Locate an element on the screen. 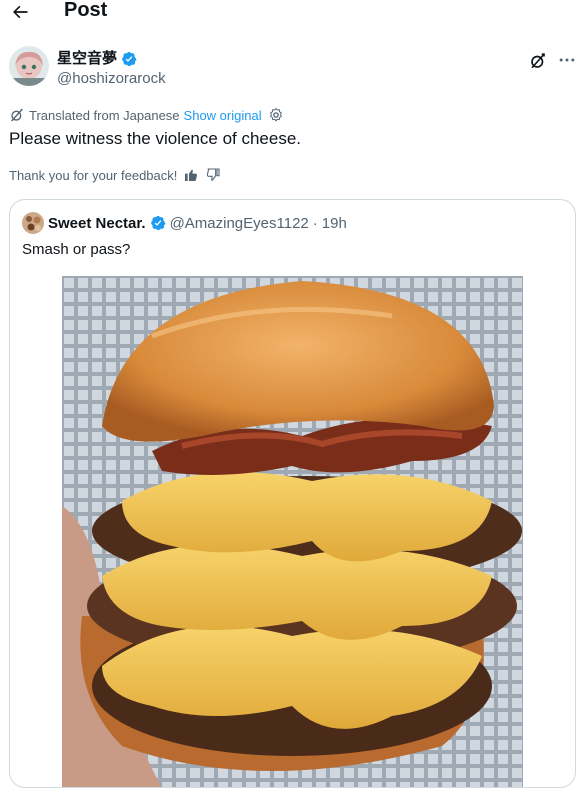 The width and height of the screenshot is (586, 793). quoted-post-header: Sweet Nectar. @AmazingEyes1122 · 19h is located at coordinates (184, 223).